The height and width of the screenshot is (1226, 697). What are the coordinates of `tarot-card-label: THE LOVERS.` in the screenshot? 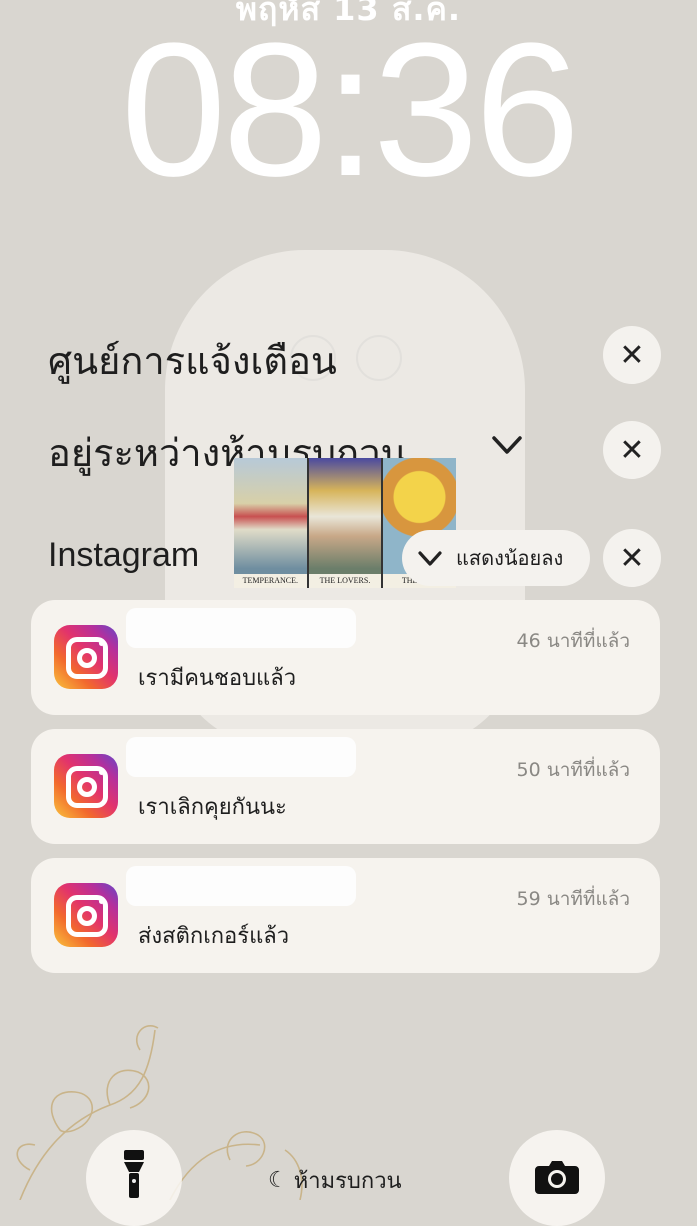 It's located at (345, 581).